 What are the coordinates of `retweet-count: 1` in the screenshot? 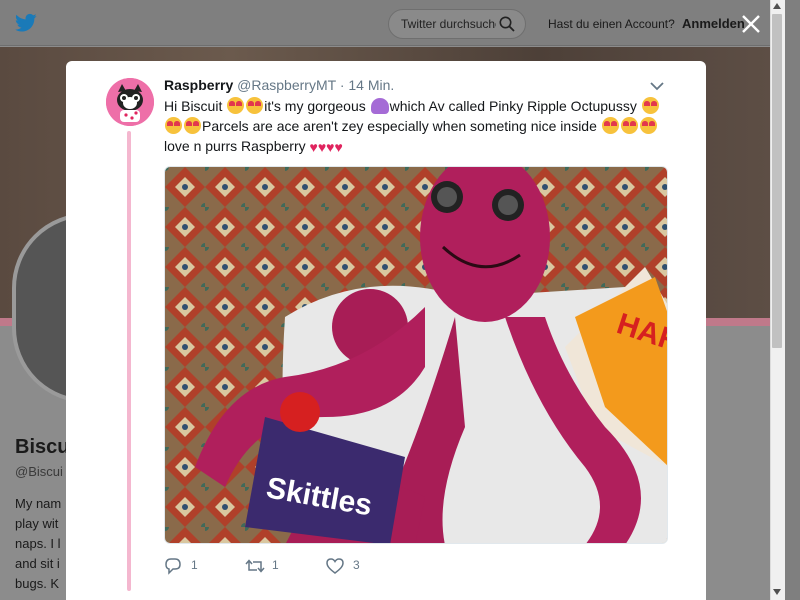 It's located at (275, 565).